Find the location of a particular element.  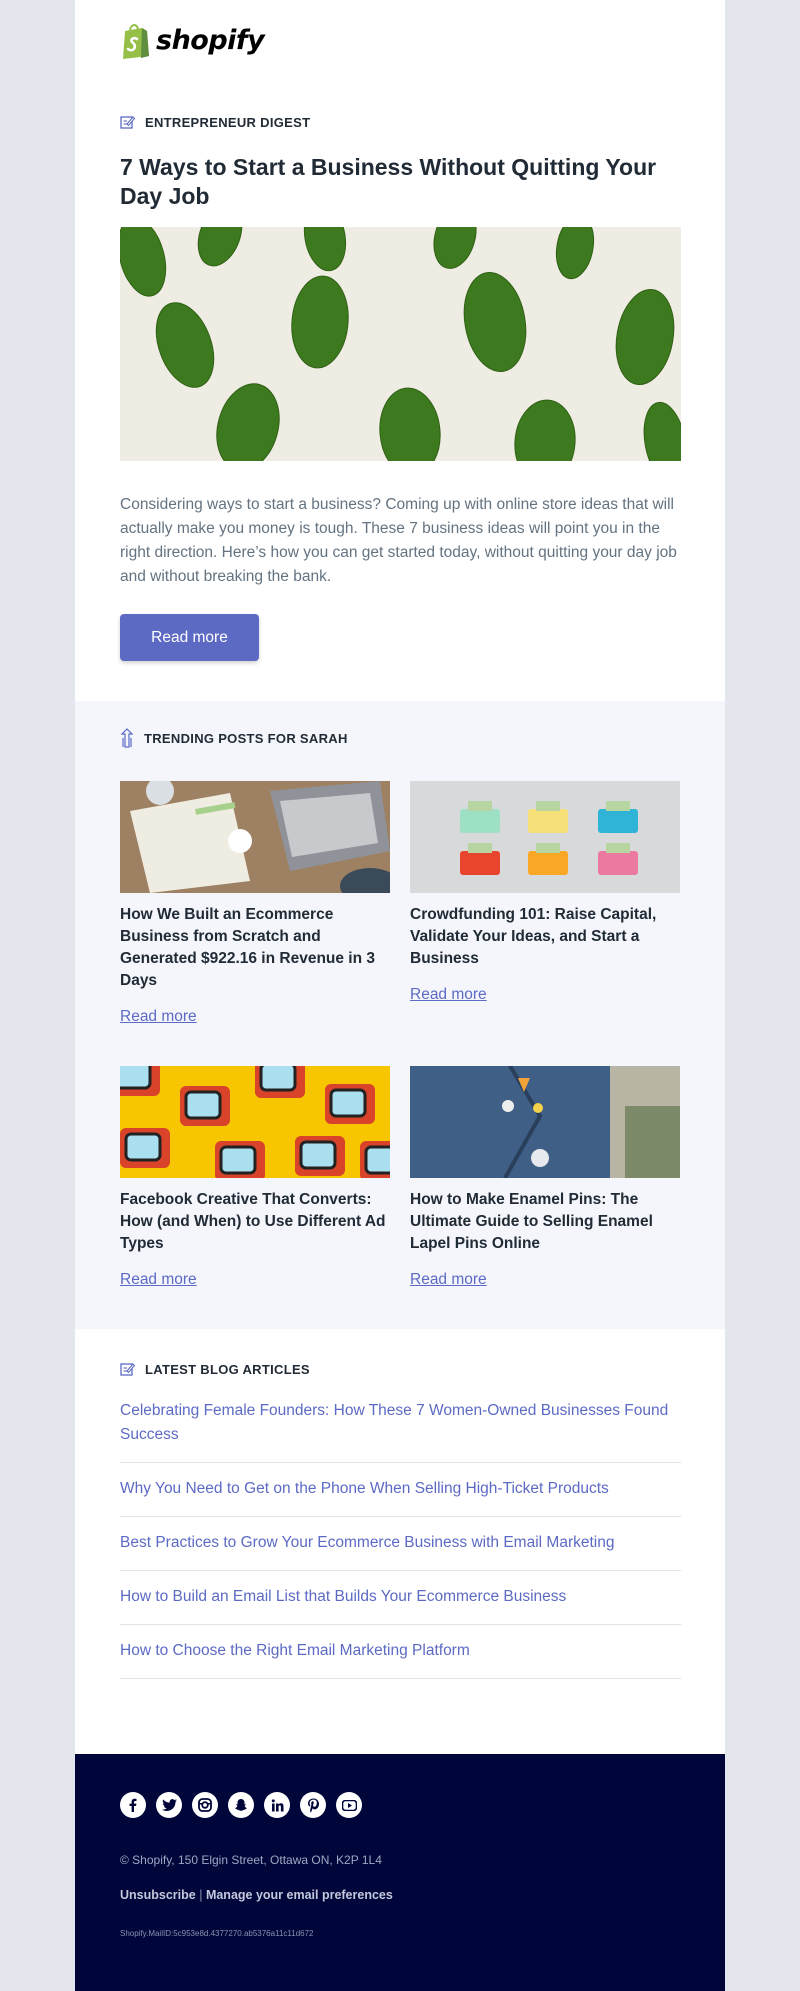

unsubscribe-link: Unsubscribe is located at coordinates (158, 1895).